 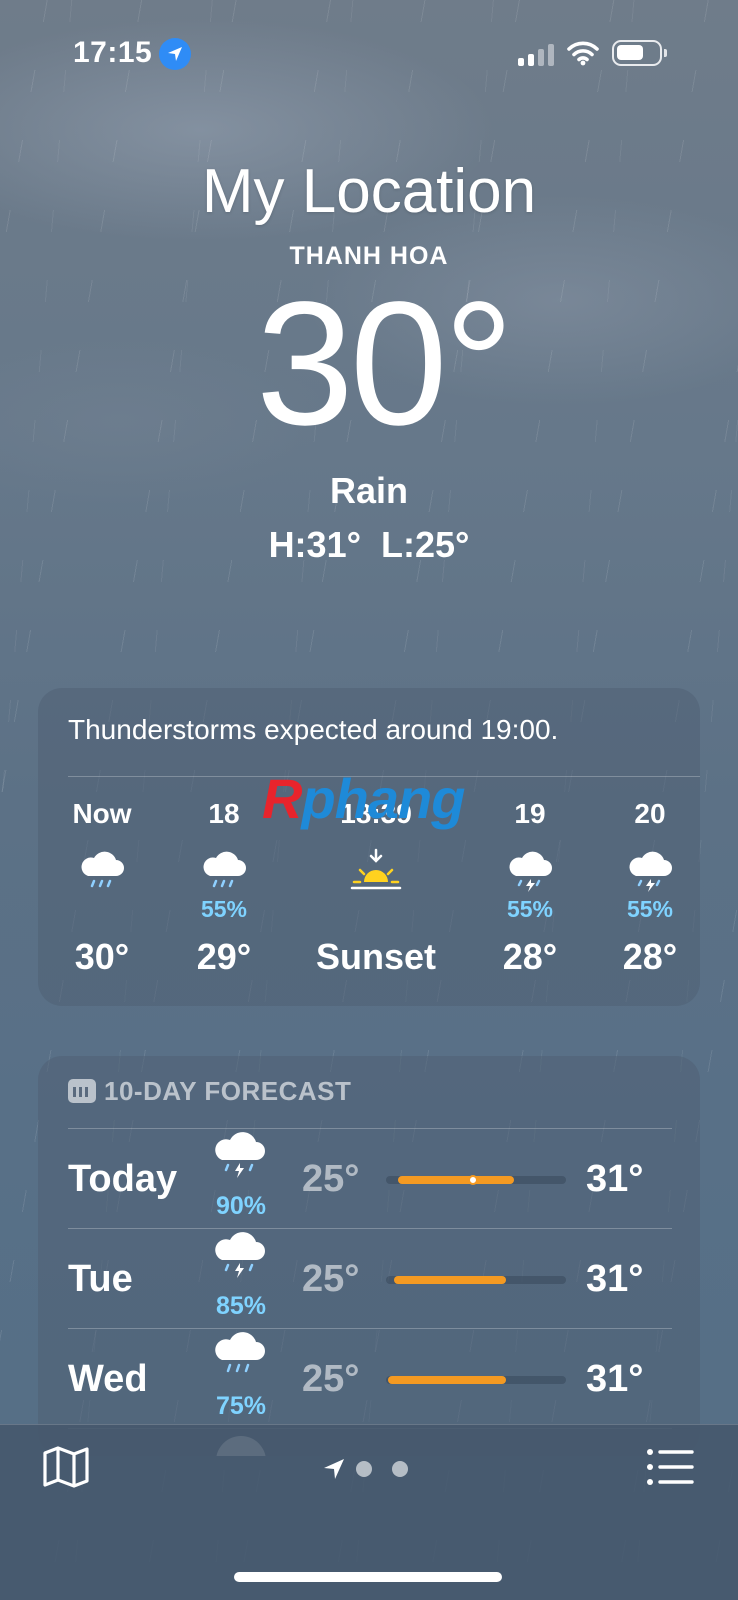 I want to click on day-precip-chance: 85%, so click(x=241, y=1306).